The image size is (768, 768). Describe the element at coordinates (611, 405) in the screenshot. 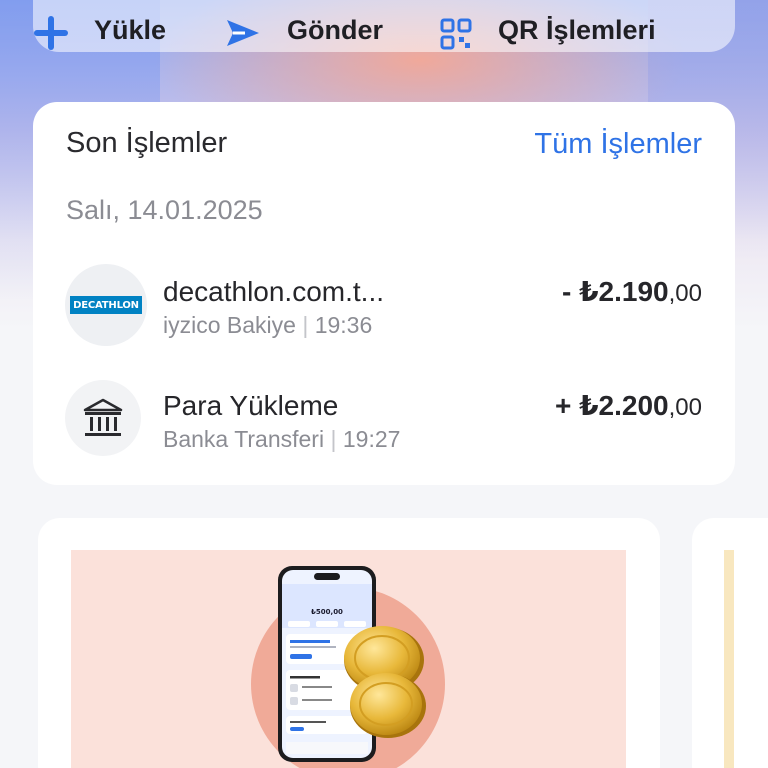

I see `amount-main: + ₺2.200` at that location.